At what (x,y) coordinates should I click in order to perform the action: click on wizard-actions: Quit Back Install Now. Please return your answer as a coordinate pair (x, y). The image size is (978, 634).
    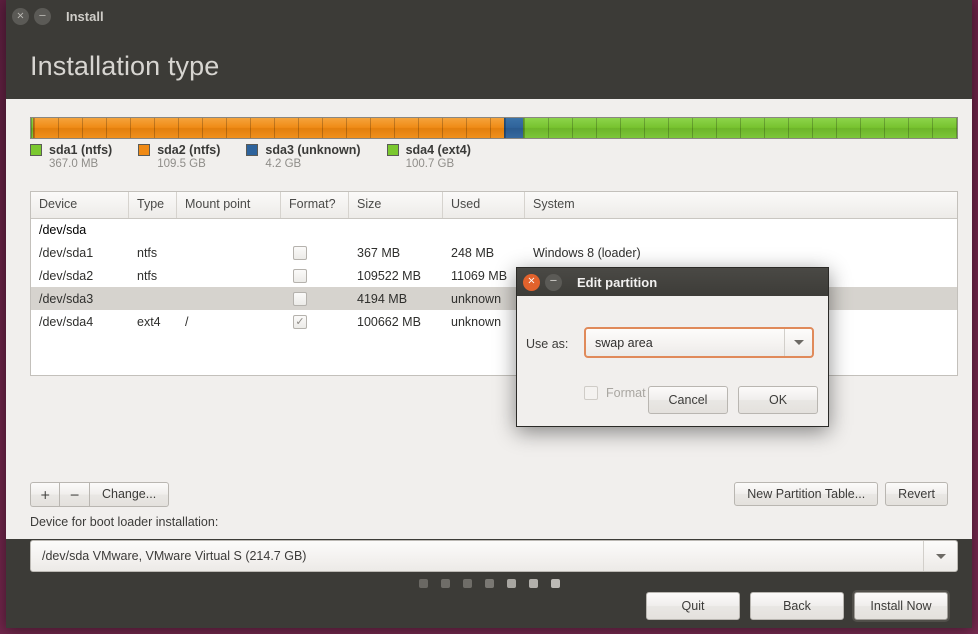
    Looking at the image, I should click on (797, 606).